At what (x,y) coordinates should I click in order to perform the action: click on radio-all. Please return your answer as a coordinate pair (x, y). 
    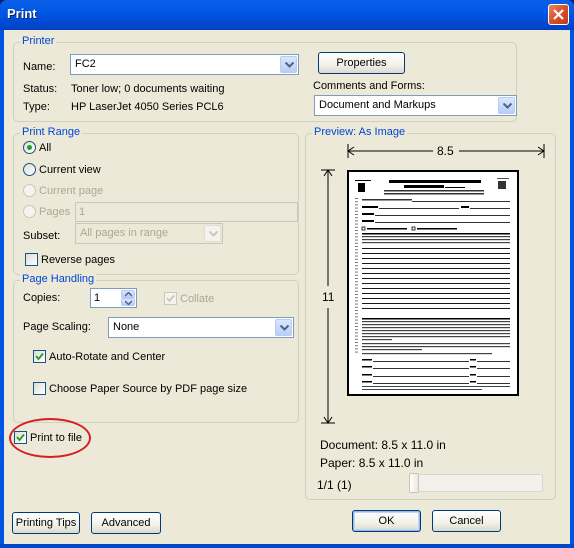
    Looking at the image, I should click on (29, 147).